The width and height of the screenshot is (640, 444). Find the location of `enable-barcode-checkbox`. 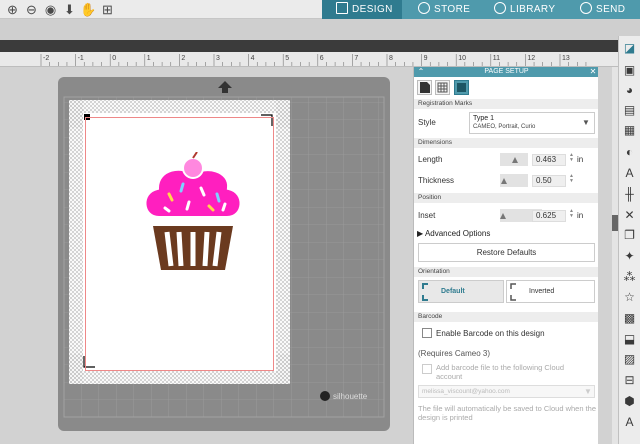

enable-barcode-checkbox is located at coordinates (427, 333).